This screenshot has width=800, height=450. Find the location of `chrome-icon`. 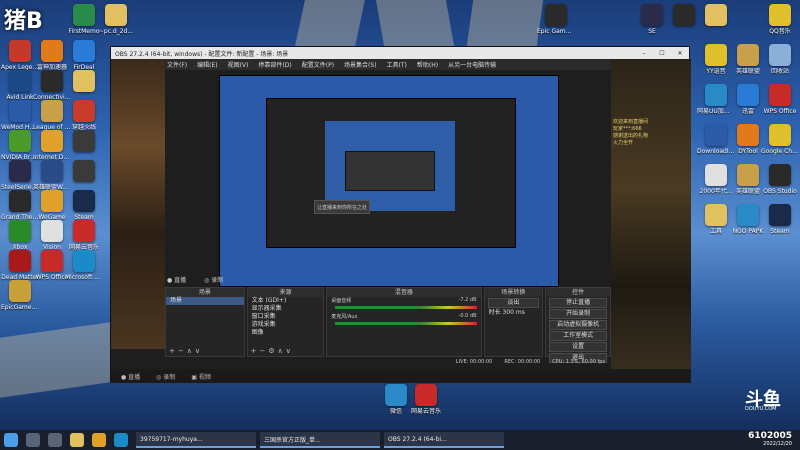

chrome-icon is located at coordinates (99, 440).